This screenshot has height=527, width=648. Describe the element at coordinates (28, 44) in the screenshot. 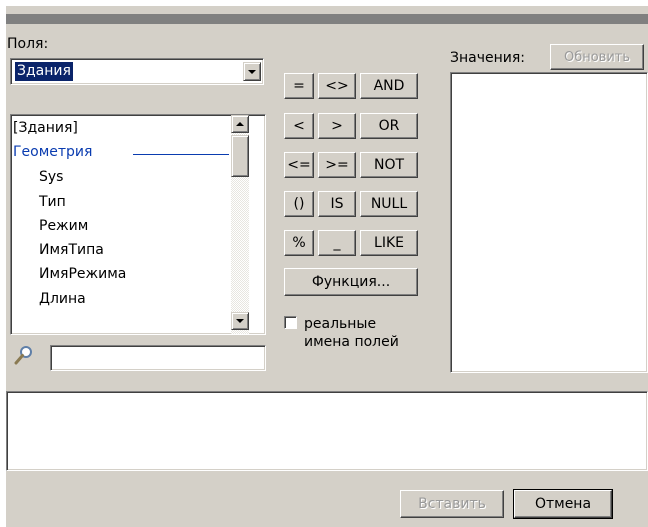

I see `fields-label: Поля:` at that location.